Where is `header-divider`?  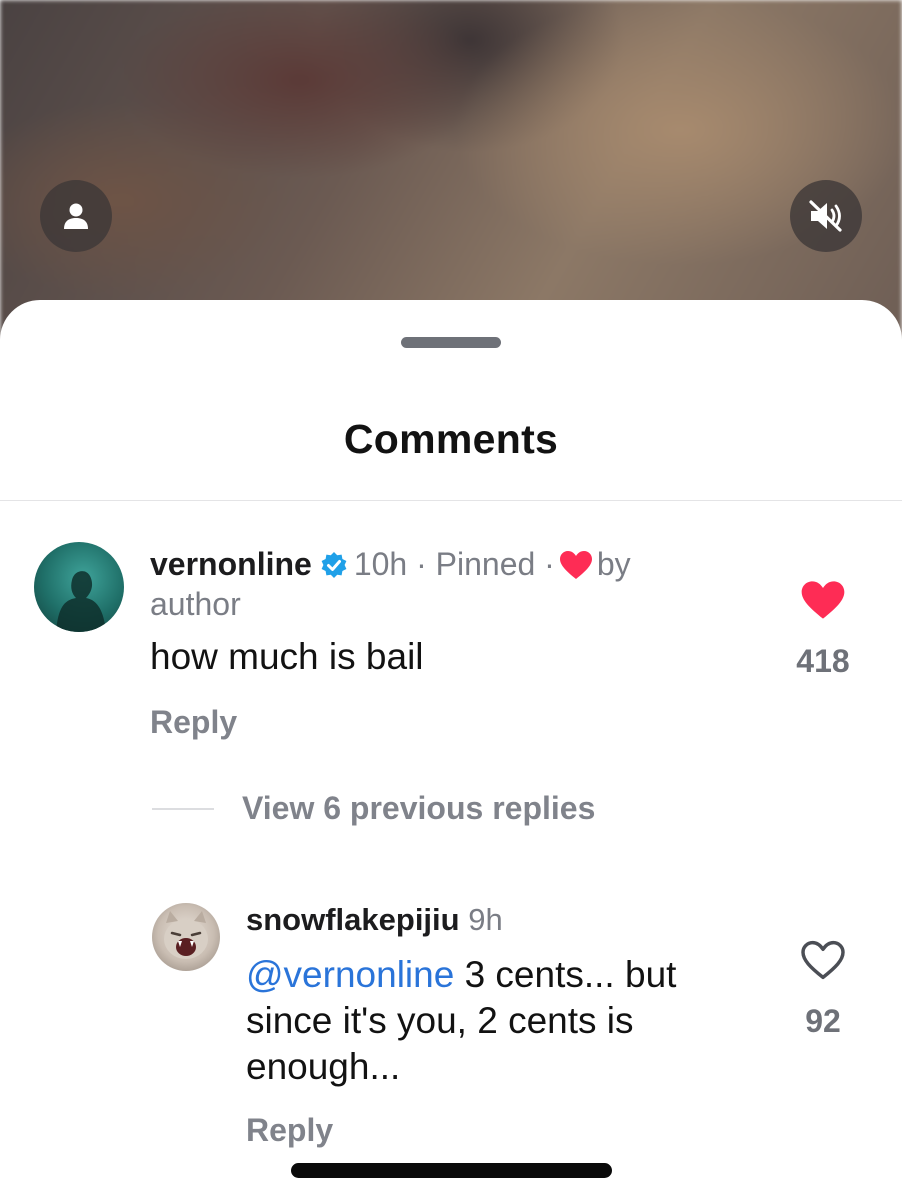 header-divider is located at coordinates (451, 500).